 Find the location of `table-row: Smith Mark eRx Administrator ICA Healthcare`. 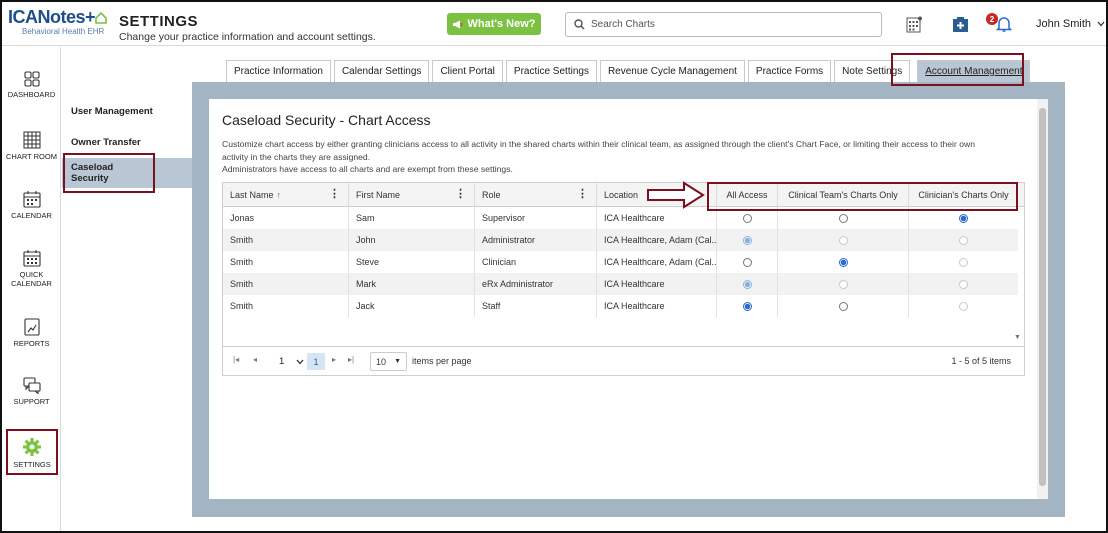

table-row: Smith Mark eRx Administrator ICA Healthcare is located at coordinates (620, 284).